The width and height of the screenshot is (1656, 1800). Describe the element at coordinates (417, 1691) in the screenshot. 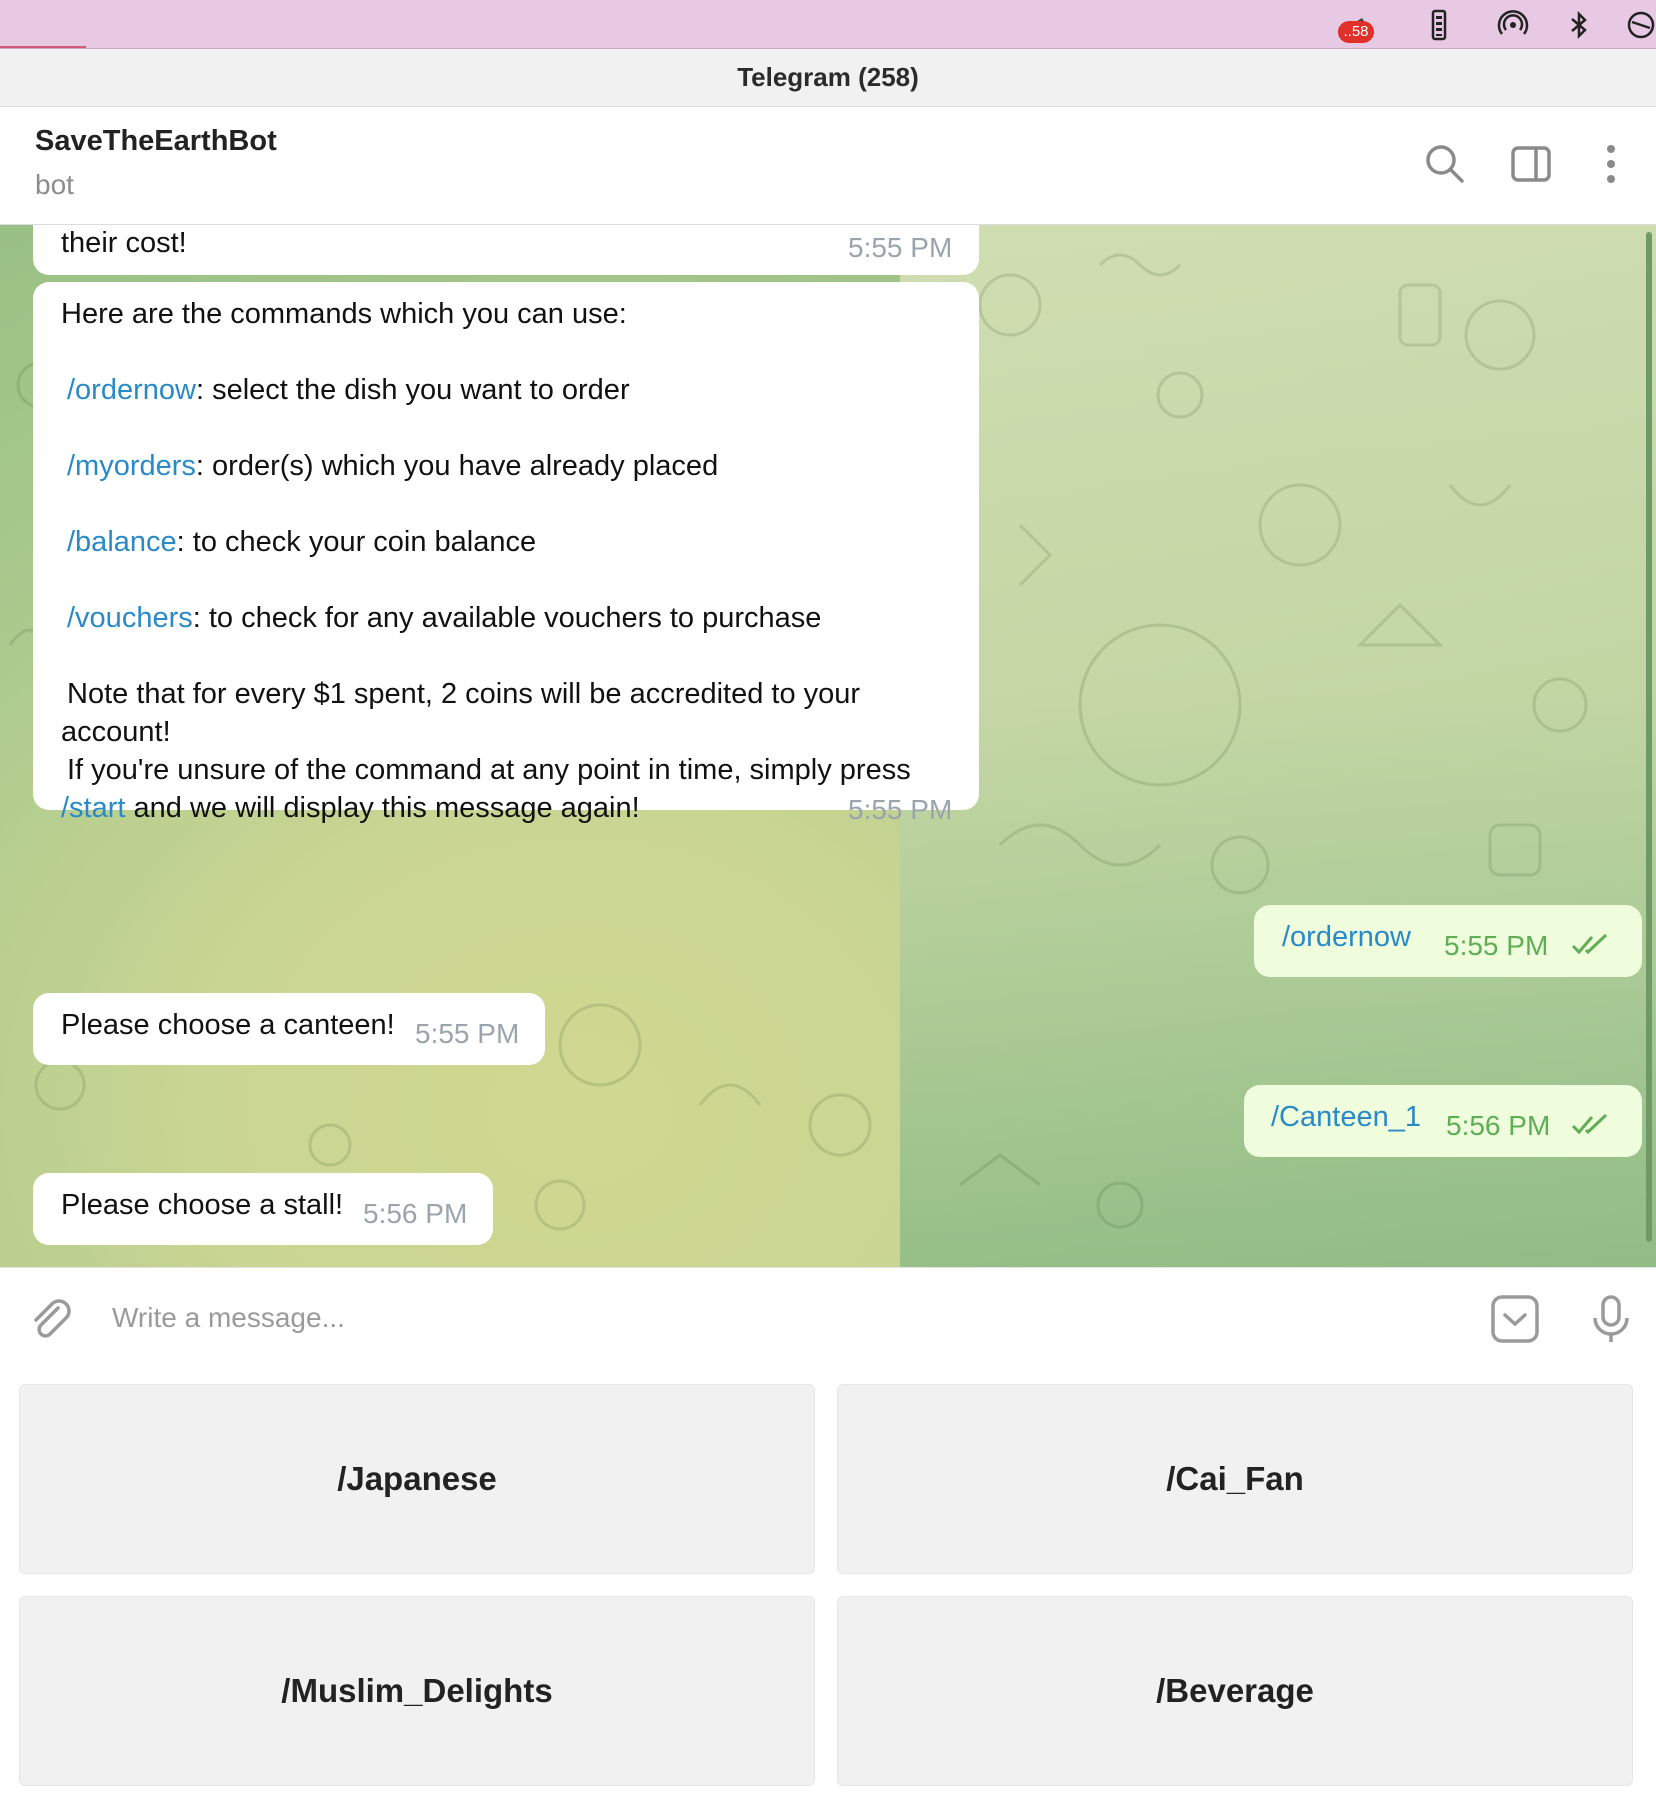

I see `keyboard-button-muslim-delights: /Muslim_Delights` at that location.